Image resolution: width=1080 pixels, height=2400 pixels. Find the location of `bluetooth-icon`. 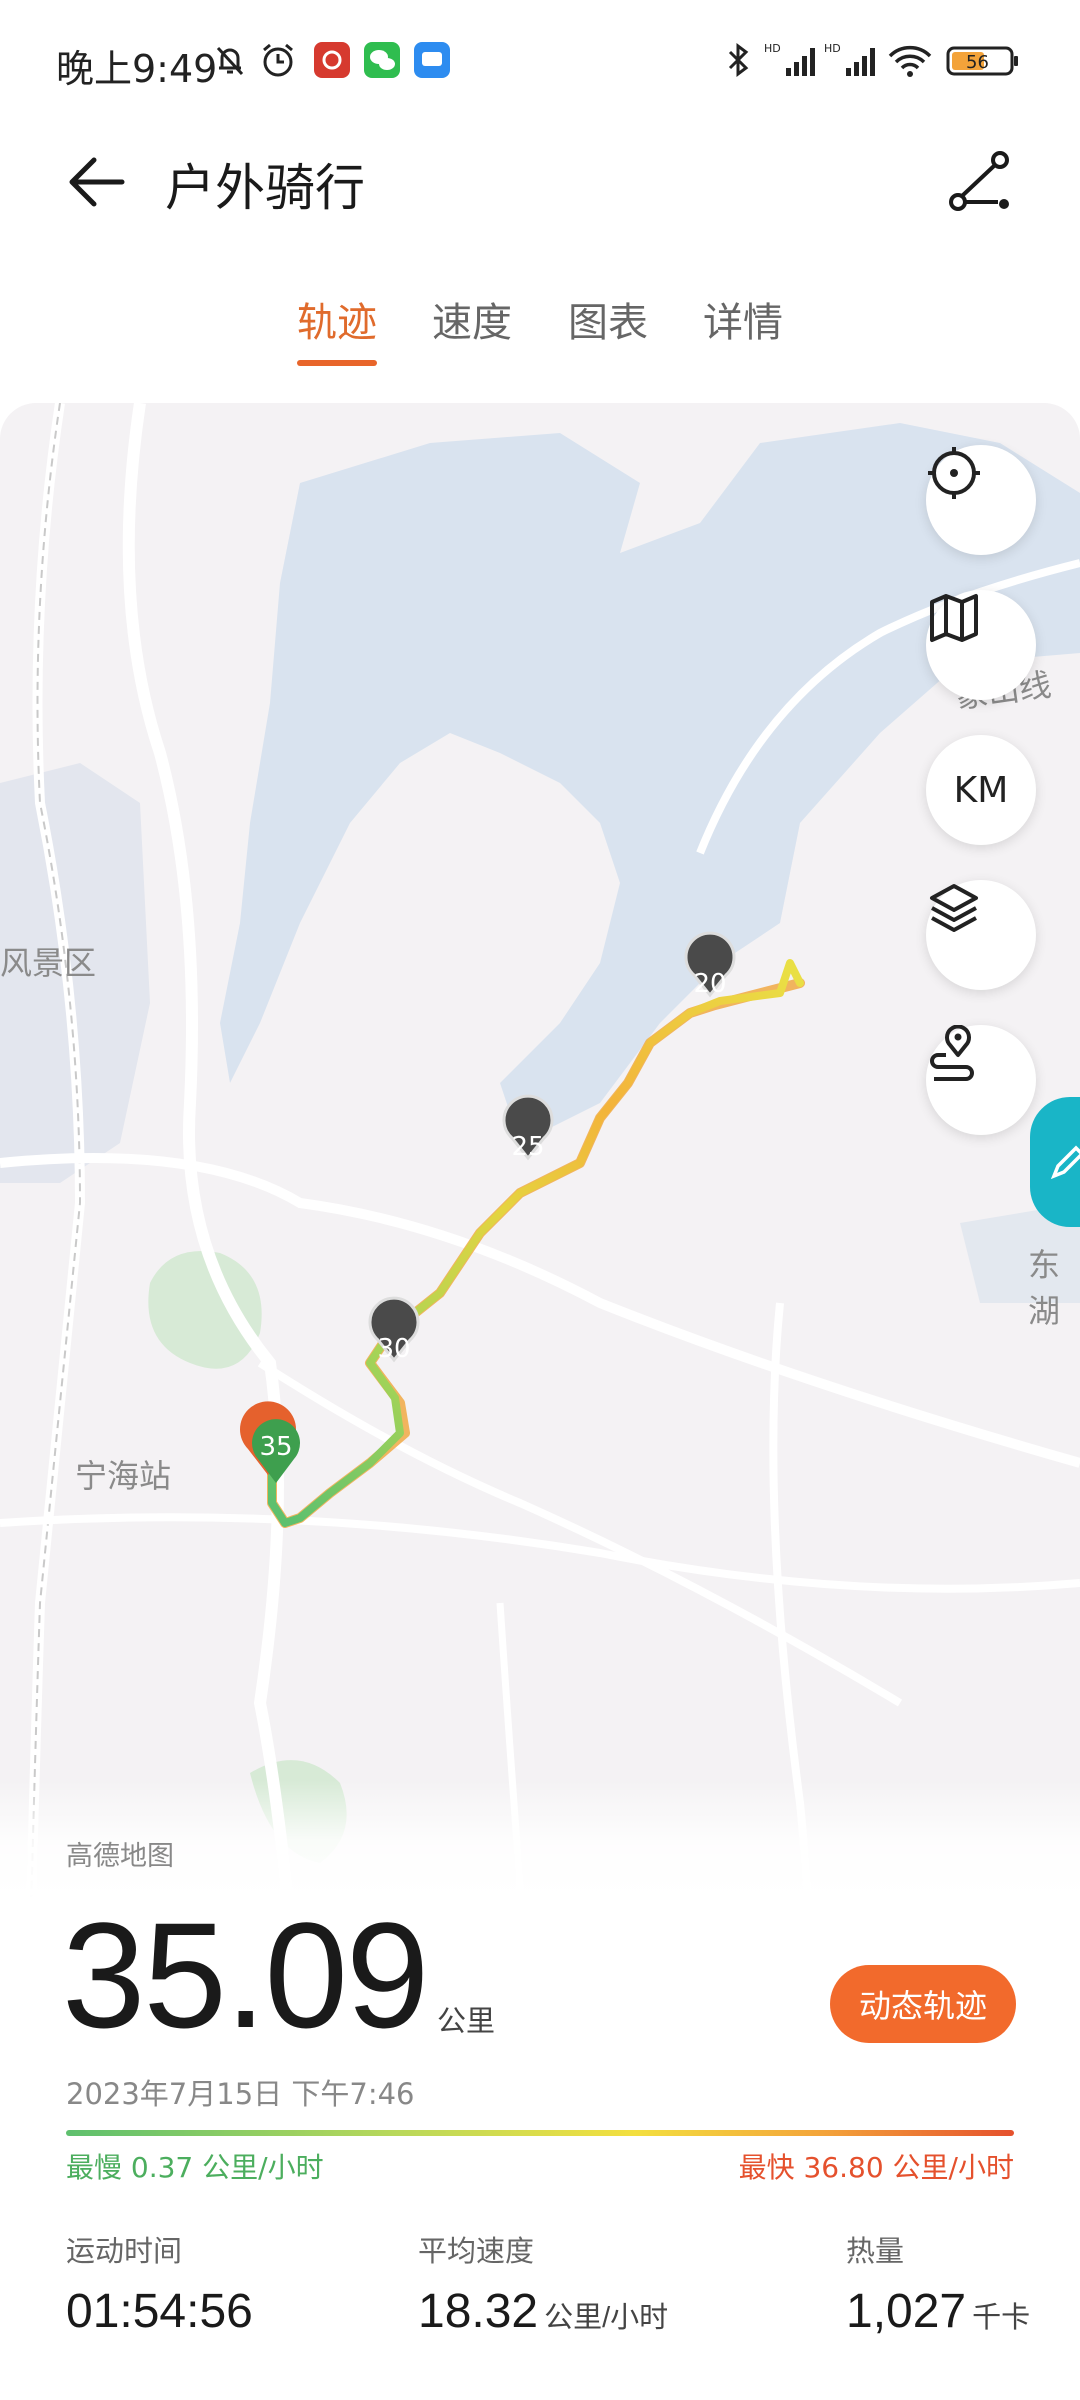

bluetooth-icon is located at coordinates (738, 60).